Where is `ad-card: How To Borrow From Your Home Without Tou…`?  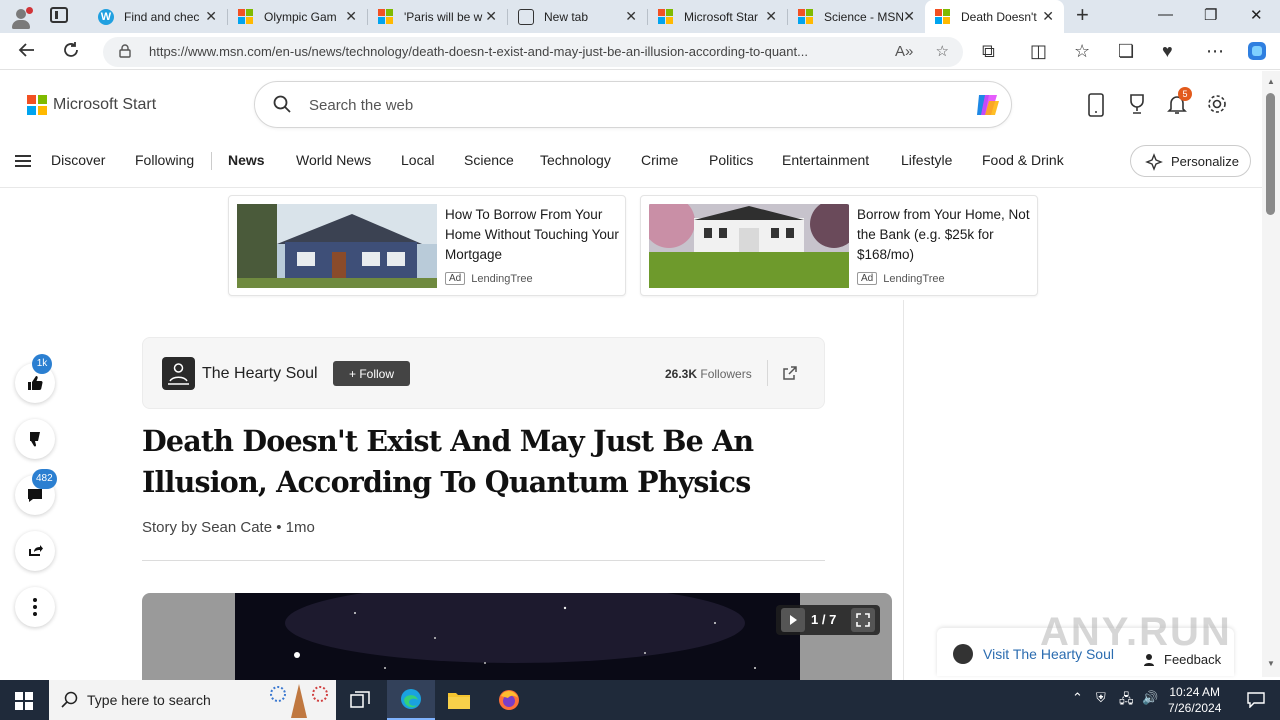 ad-card: How To Borrow From Your Home Without Tou… is located at coordinates (427, 245).